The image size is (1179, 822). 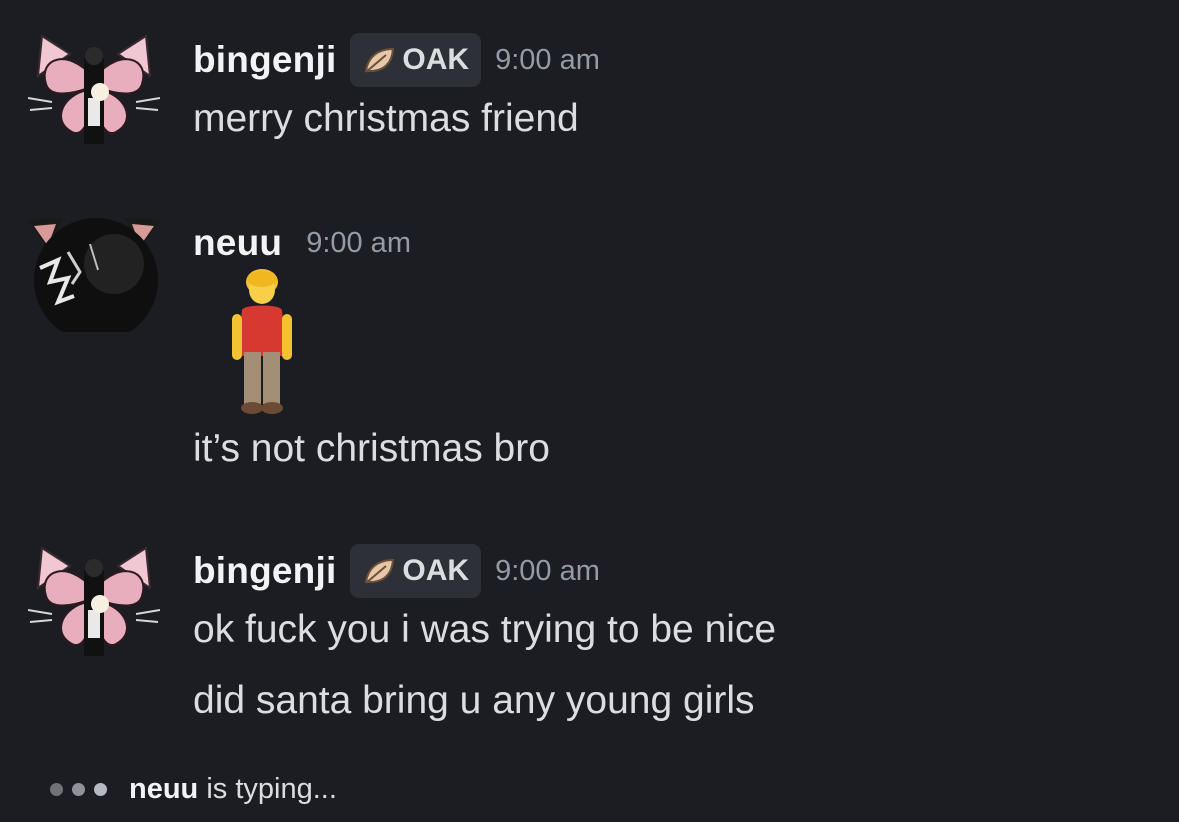 What do you see at coordinates (94, 275) in the screenshot?
I see `dark-cat-avatar-icon` at bounding box center [94, 275].